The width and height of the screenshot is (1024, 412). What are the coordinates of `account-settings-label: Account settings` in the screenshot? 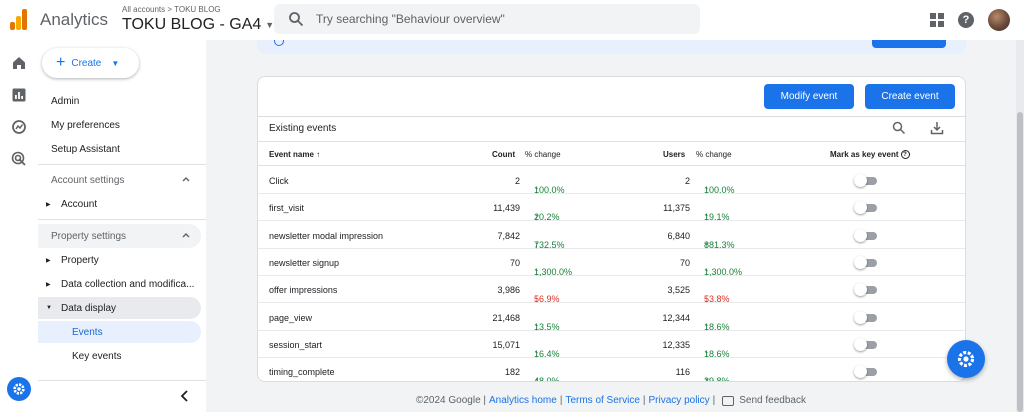 It's located at (88, 180).